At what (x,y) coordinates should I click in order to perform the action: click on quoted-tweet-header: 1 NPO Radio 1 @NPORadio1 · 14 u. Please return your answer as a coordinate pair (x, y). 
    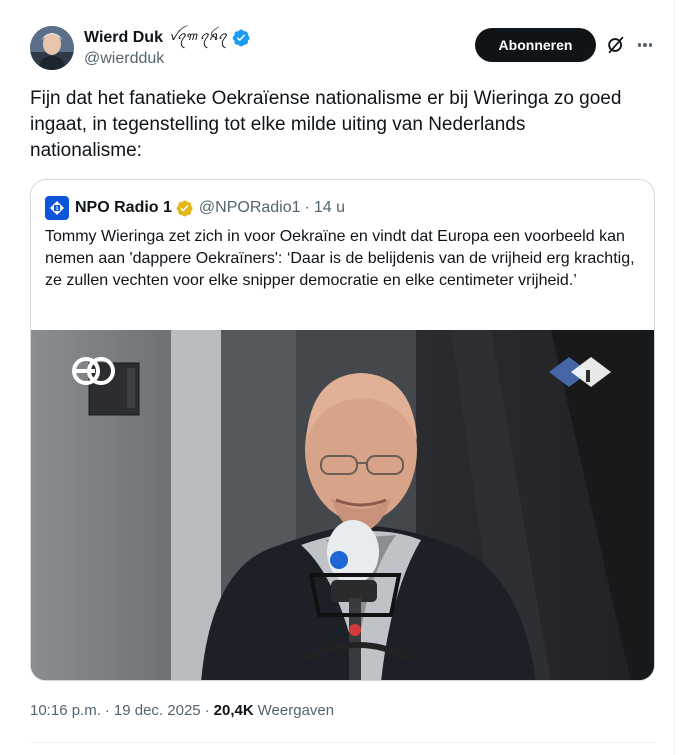
    Looking at the image, I should click on (195, 208).